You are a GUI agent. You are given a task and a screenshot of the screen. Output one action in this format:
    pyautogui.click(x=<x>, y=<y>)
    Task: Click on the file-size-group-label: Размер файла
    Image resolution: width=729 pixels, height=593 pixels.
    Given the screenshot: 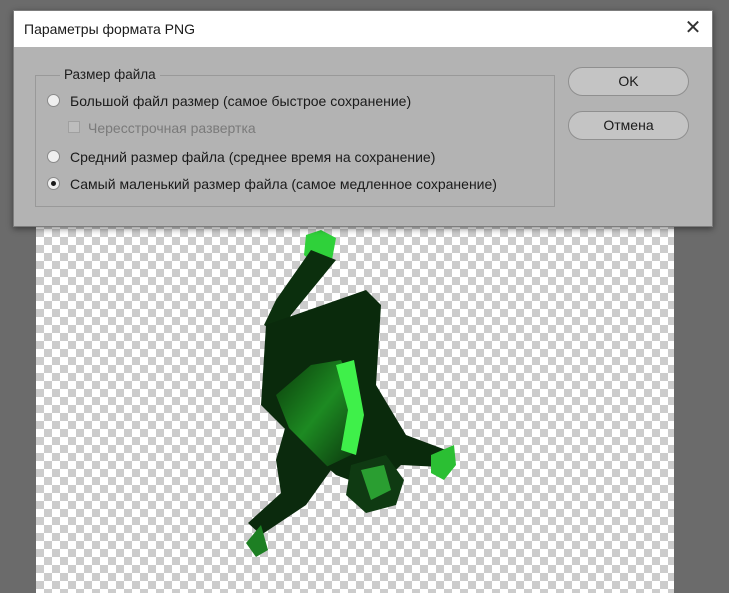 What is the action you would take?
    pyautogui.click(x=110, y=74)
    